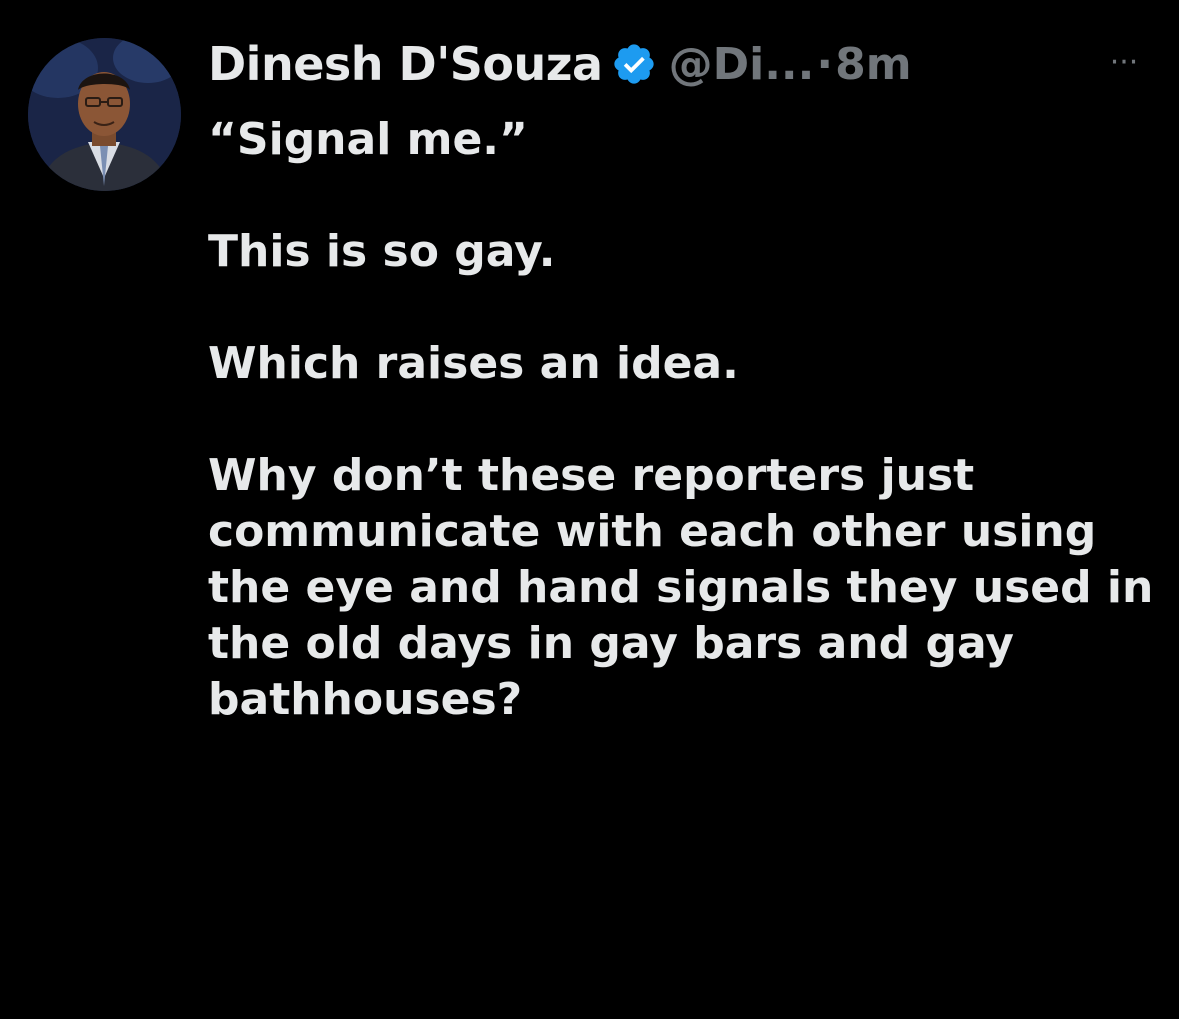 The image size is (1179, 1019). I want to click on tweet-header: Dinesh D'Souza @Di... · 8m, so click(560, 64).